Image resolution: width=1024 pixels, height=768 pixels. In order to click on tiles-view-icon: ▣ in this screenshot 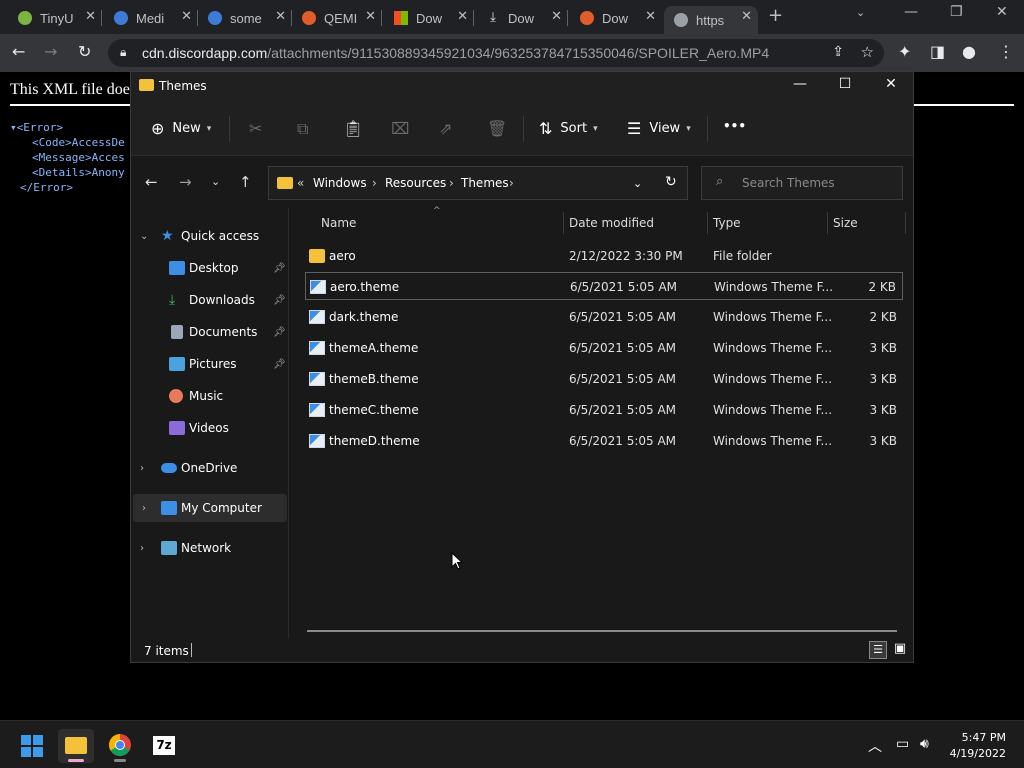, I will do `click(900, 650)`.